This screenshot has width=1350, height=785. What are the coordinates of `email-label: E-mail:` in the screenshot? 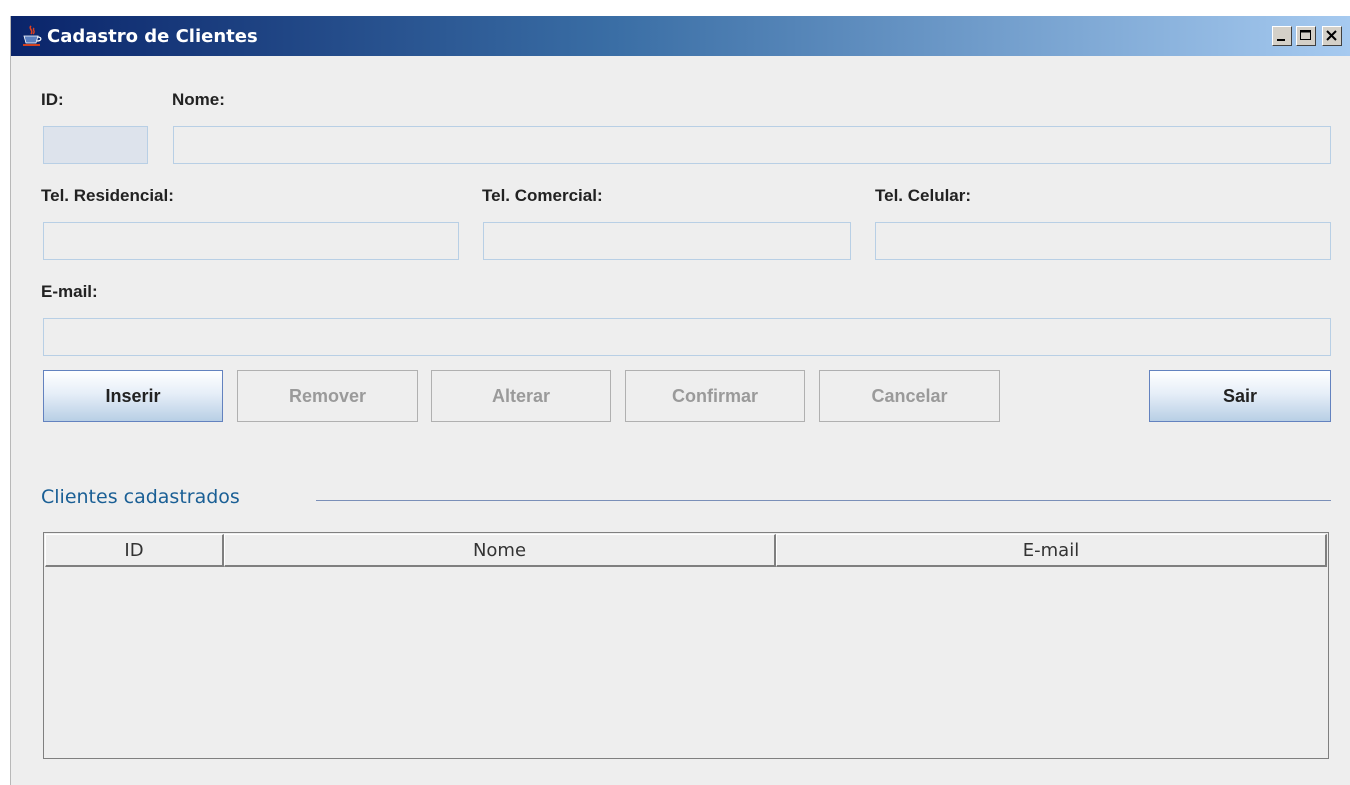 It's located at (69, 291).